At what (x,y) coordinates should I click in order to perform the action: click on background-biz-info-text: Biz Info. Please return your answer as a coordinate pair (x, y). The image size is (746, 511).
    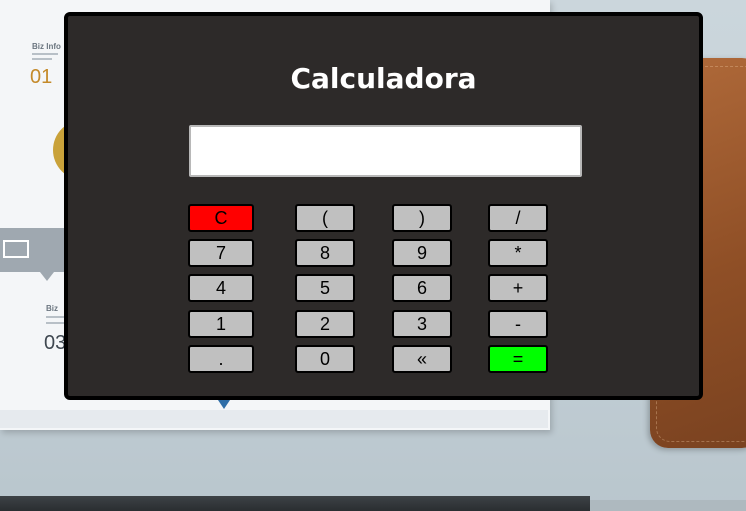
    Looking at the image, I should click on (46, 46).